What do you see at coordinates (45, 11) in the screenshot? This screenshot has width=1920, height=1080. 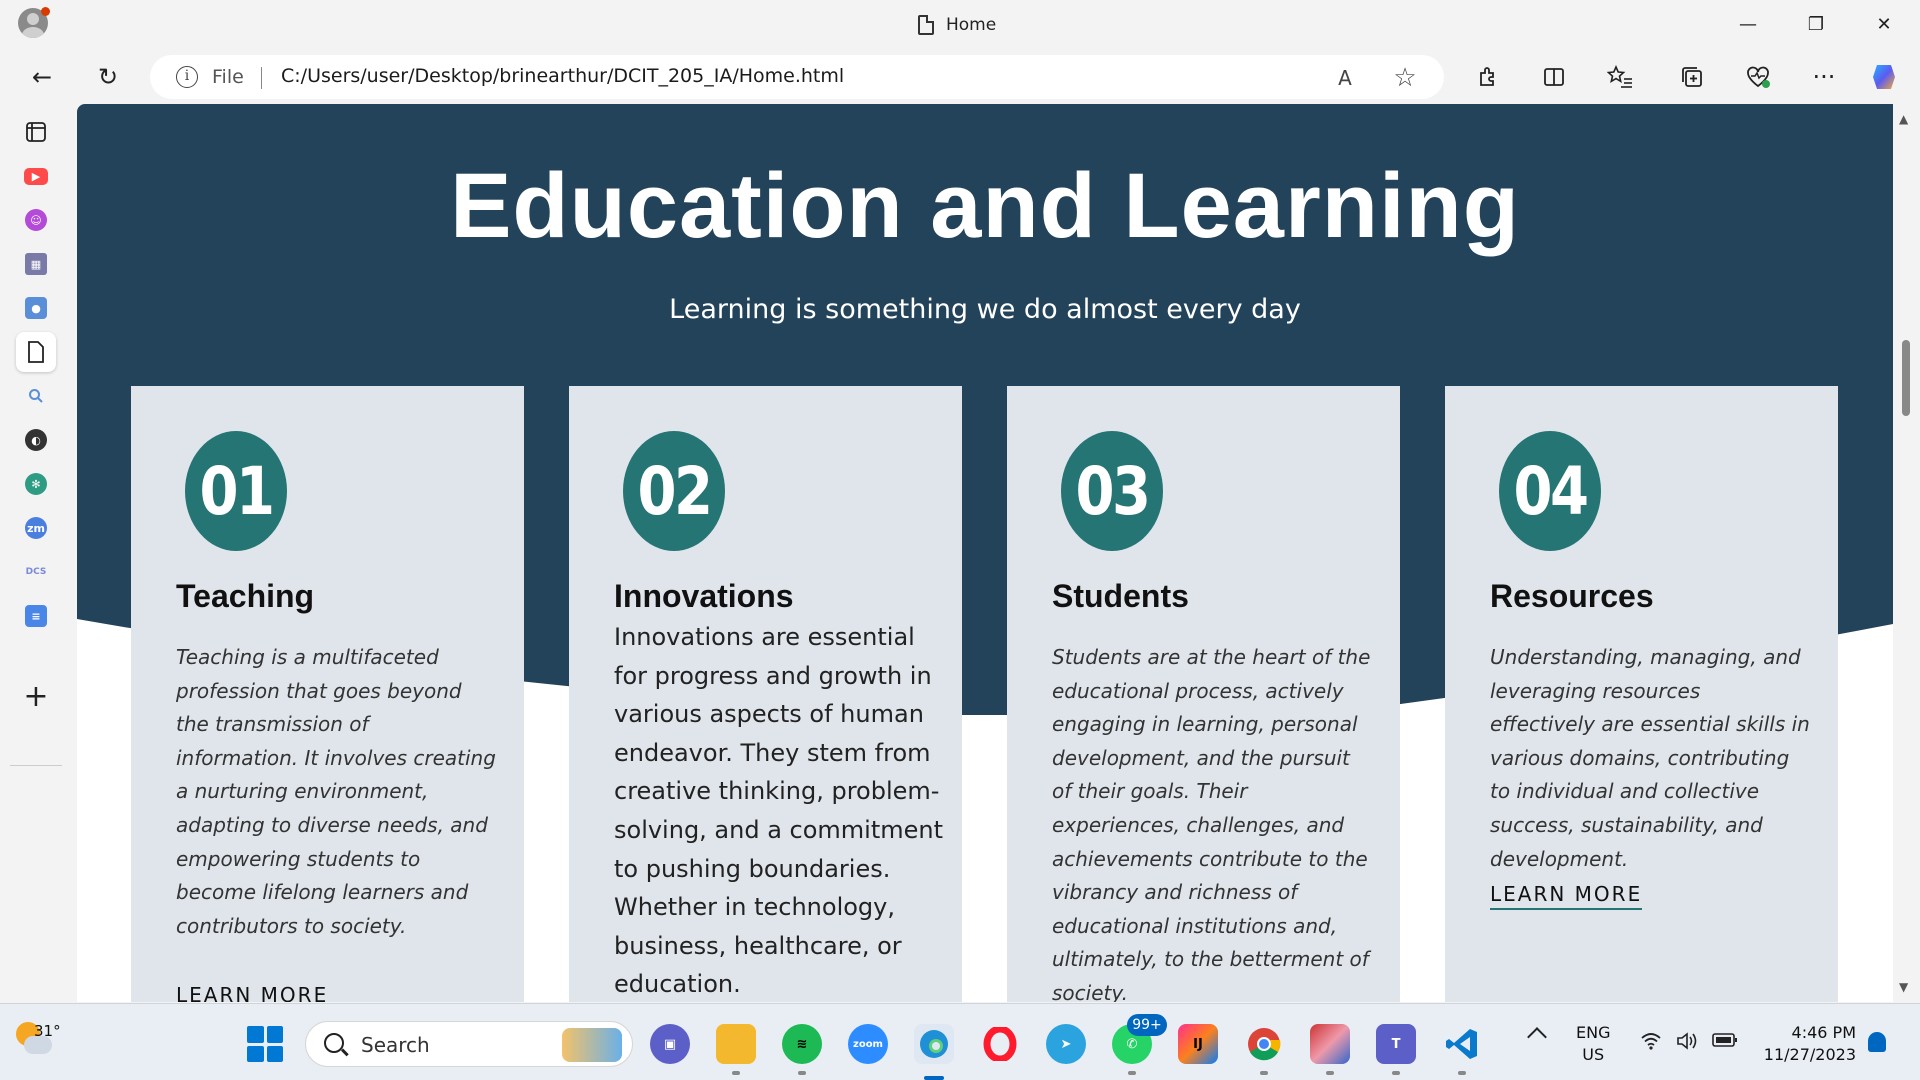 I see `profile-notification-dot` at bounding box center [45, 11].